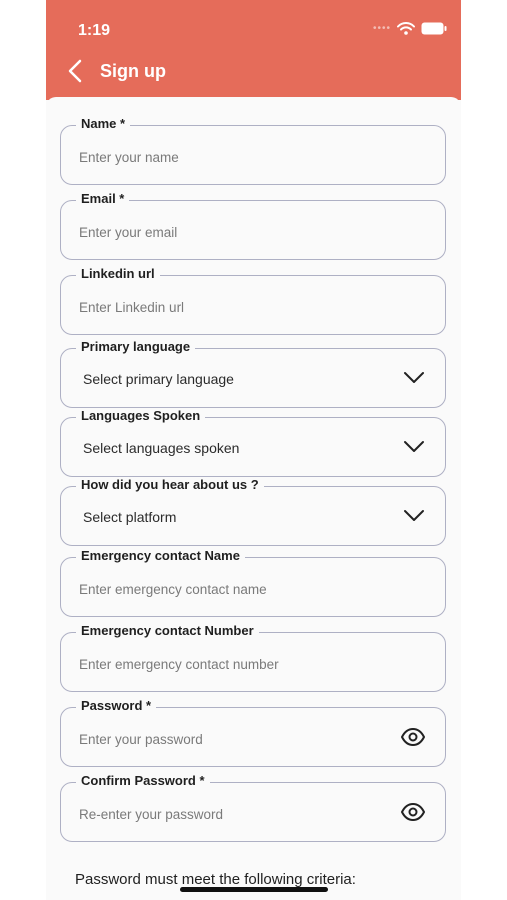 The height and width of the screenshot is (900, 507). I want to click on linkedin-label: Linkedin url, so click(118, 274).